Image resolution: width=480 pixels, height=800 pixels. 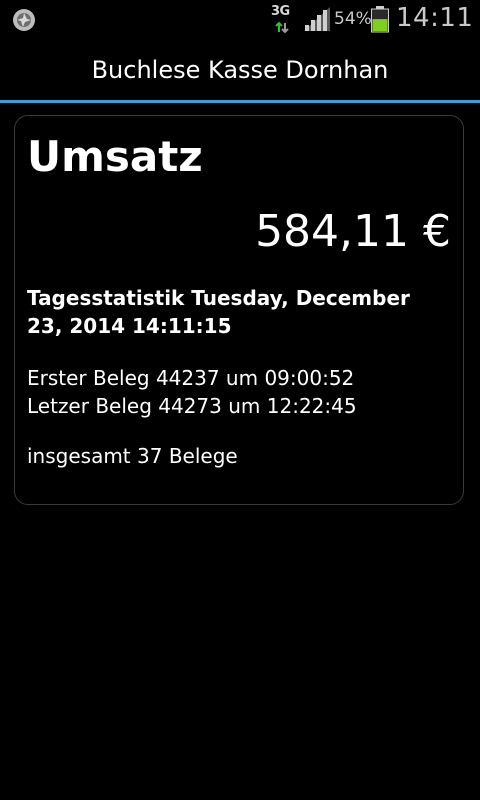 I want to click on last-receipt-text: Letzer Beleg 44273 um 12:22:45, so click(x=192, y=406).